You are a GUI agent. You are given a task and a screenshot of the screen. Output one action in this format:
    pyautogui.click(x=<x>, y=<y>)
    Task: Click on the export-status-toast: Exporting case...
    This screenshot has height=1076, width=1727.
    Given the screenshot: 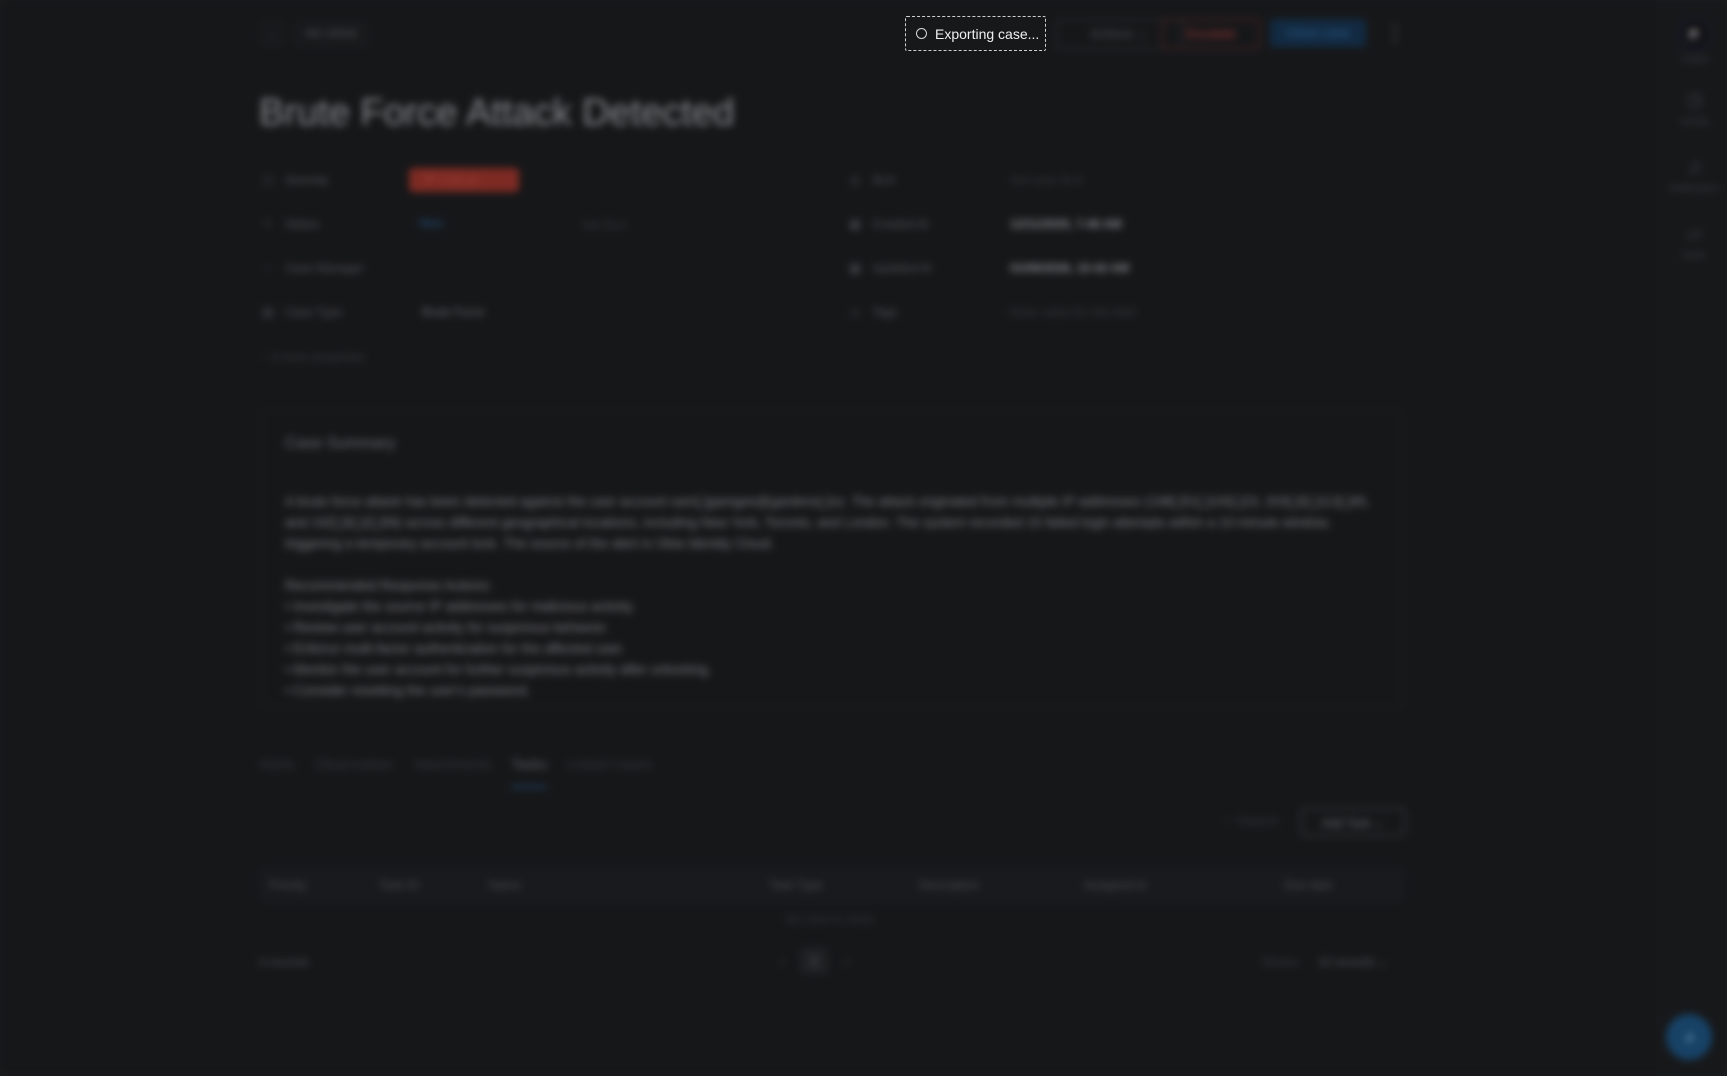 What is the action you would take?
    pyautogui.click(x=975, y=33)
    